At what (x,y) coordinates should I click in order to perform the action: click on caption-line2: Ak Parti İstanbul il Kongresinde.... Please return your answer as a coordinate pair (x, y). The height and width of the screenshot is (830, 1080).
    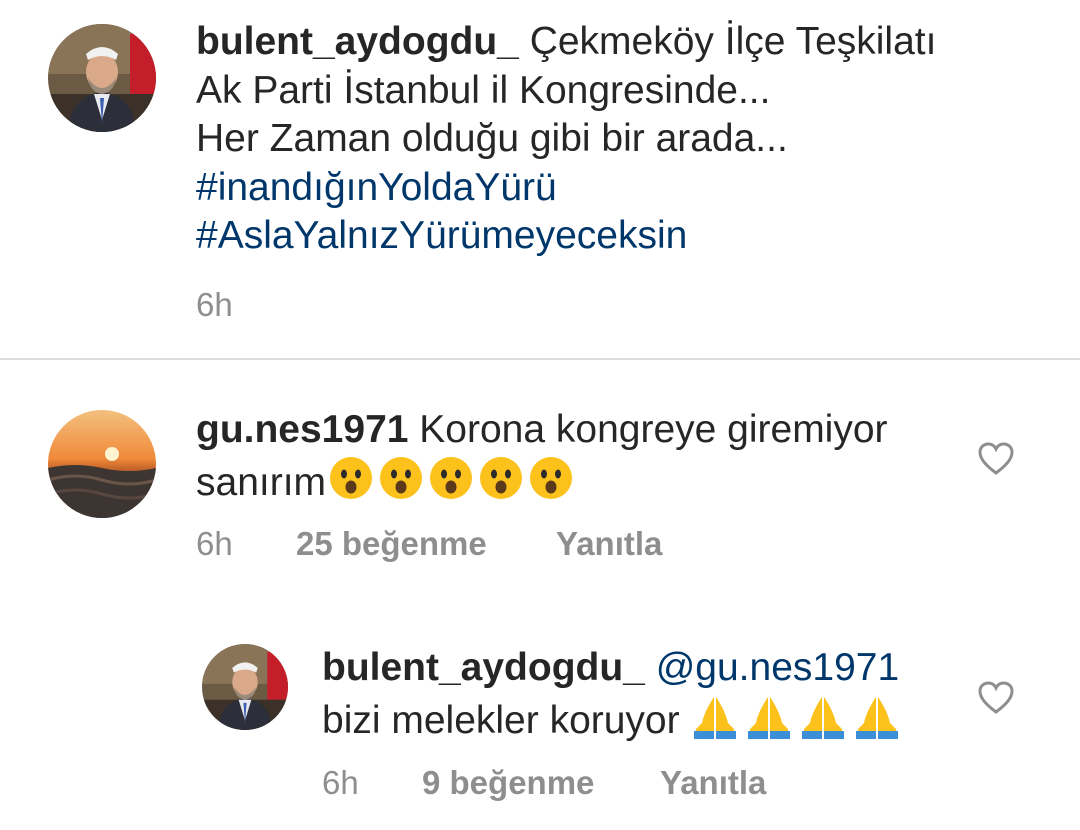
    Looking at the image, I should click on (483, 90).